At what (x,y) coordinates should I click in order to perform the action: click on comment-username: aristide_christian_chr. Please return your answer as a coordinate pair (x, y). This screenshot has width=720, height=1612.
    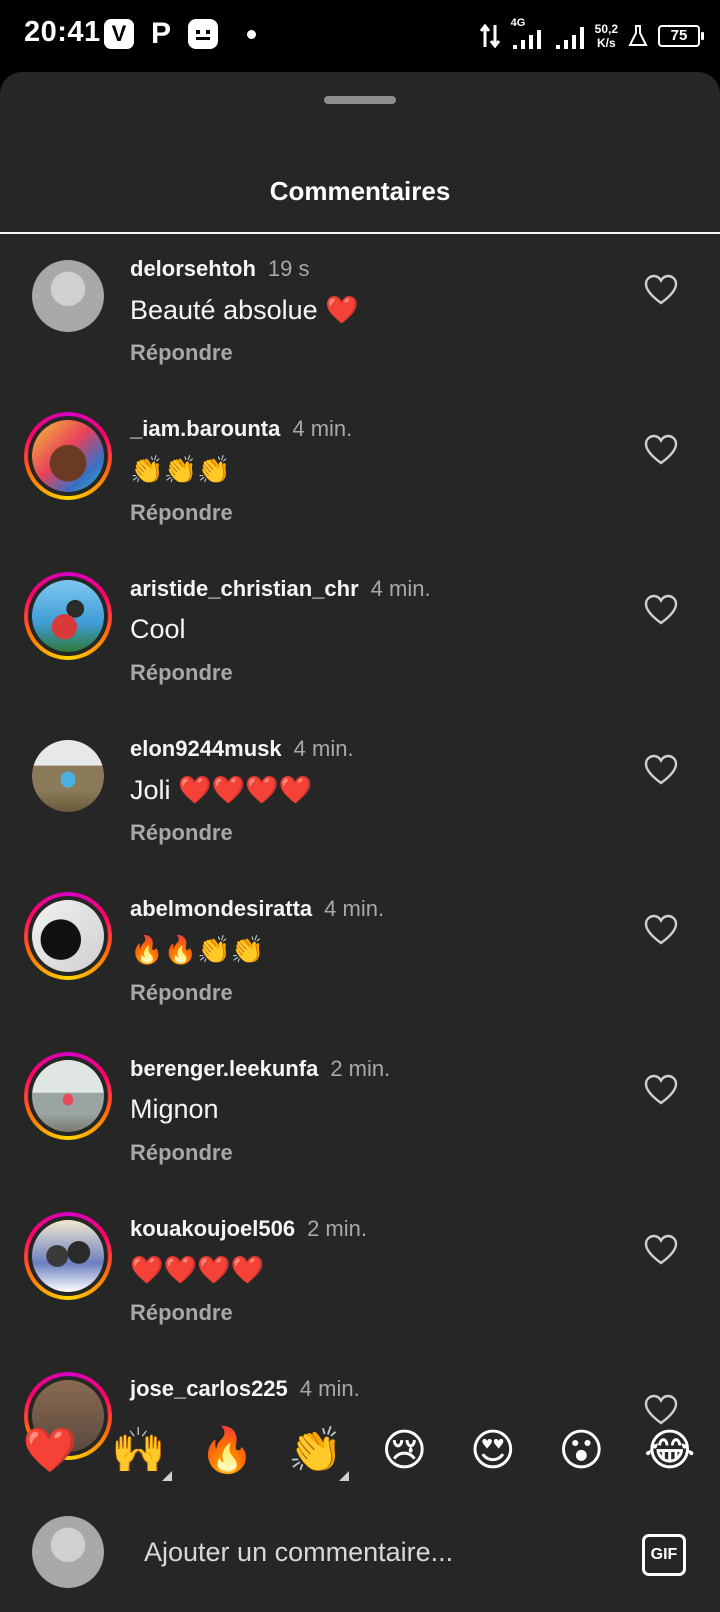
    Looking at the image, I should click on (244, 588).